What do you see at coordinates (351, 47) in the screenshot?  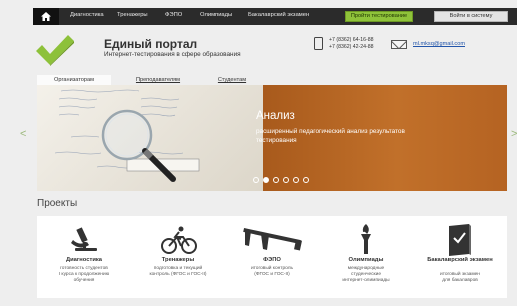 I see `phone-number-2: +7 (8362) 42-24-88` at bounding box center [351, 47].